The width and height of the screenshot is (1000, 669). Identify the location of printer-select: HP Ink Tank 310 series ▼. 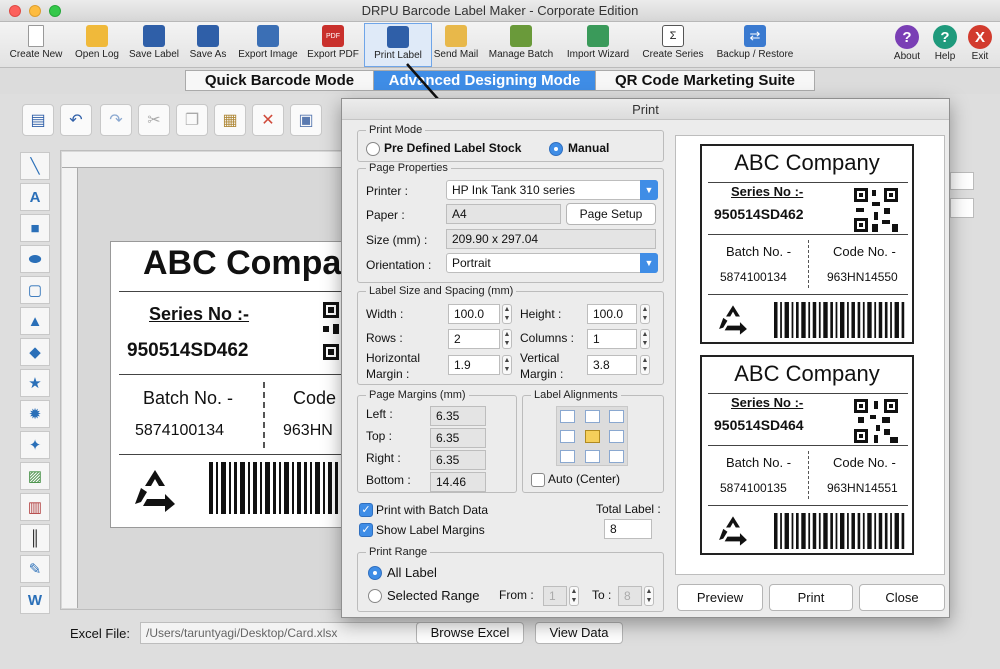
(552, 190).